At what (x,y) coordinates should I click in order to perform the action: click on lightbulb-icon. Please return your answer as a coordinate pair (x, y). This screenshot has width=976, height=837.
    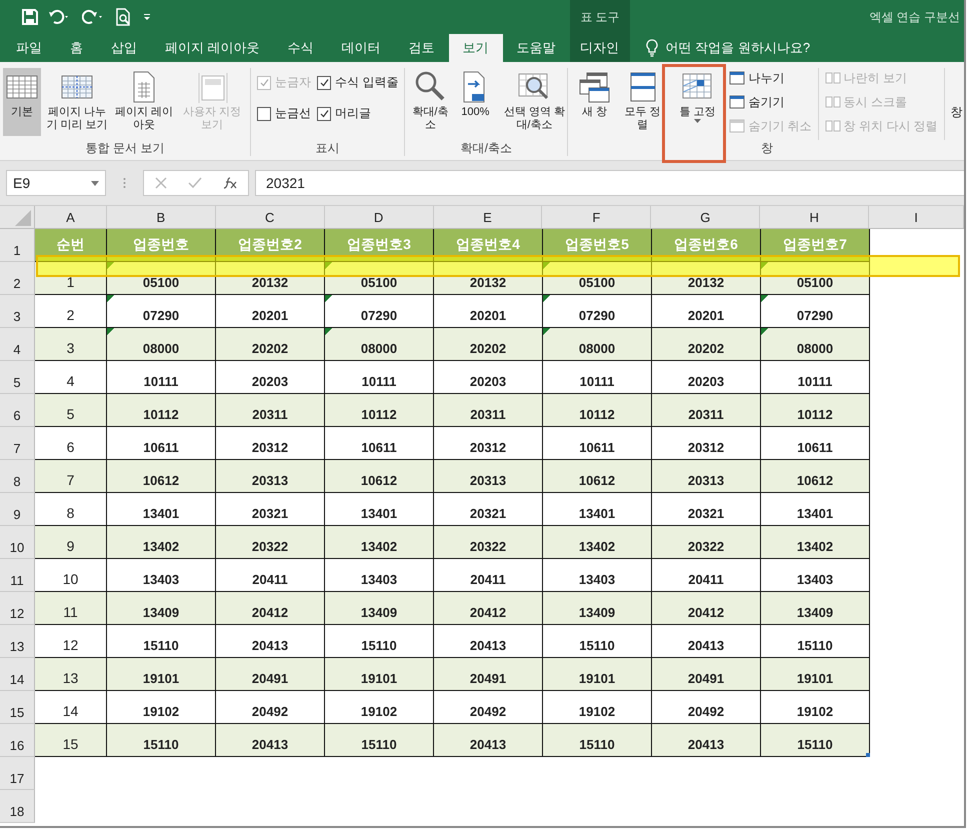
    Looking at the image, I should click on (652, 48).